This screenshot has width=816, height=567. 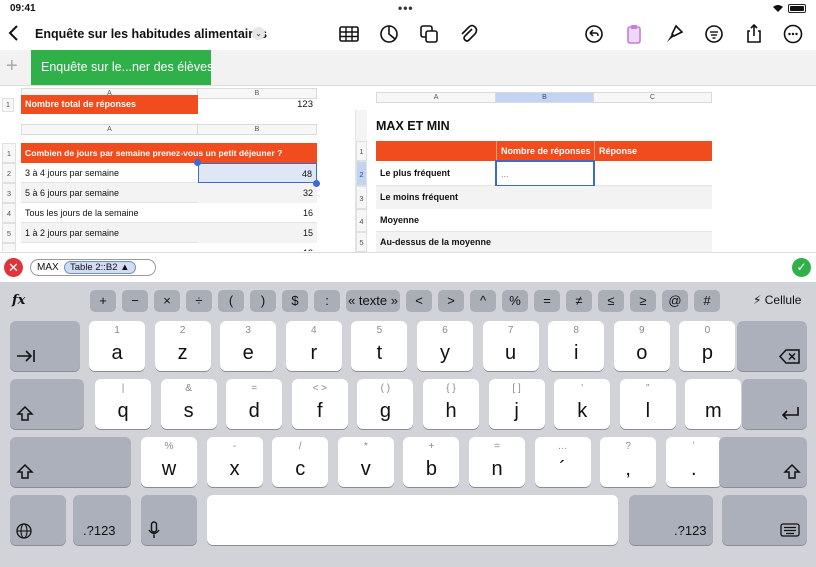 What do you see at coordinates (9, 233) in the screenshot?
I see `row-number: 5` at bounding box center [9, 233].